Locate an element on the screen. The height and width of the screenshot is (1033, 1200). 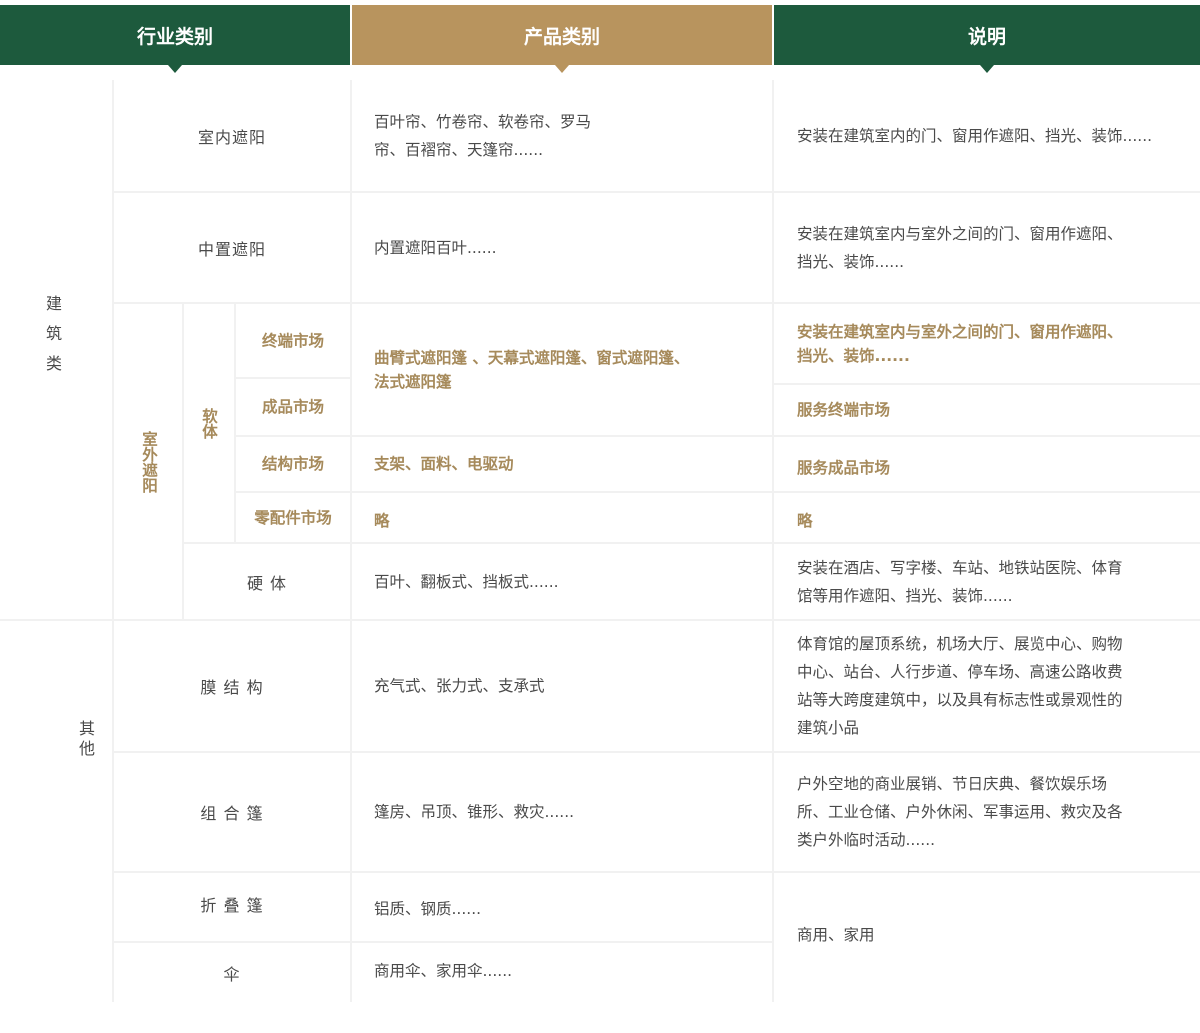
header-description: 说明 is located at coordinates (987, 39).